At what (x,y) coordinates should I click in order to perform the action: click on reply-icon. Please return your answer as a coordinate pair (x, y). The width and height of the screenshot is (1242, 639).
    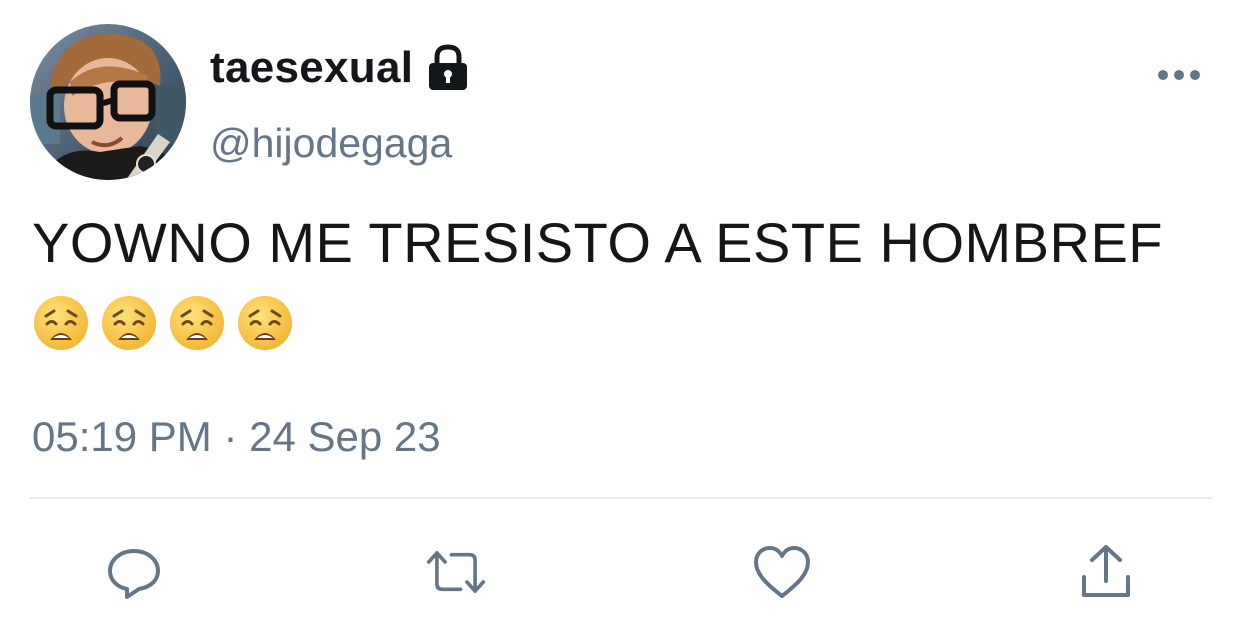
    Looking at the image, I should click on (134, 574).